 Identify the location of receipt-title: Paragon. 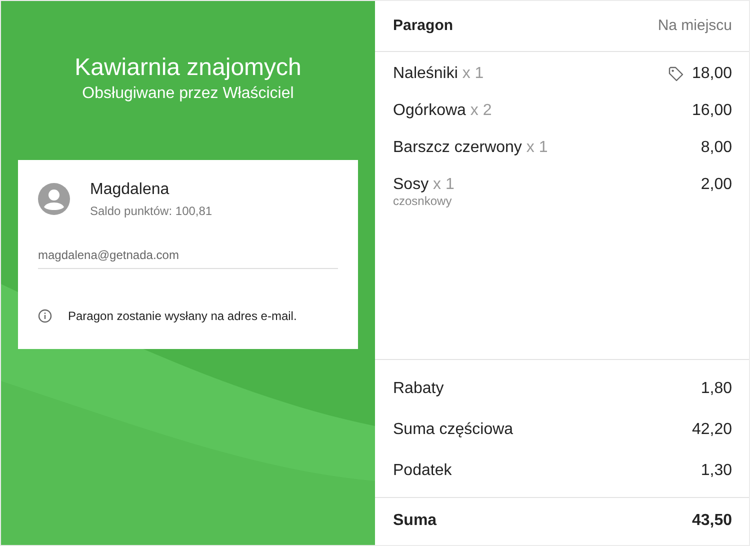
(423, 26).